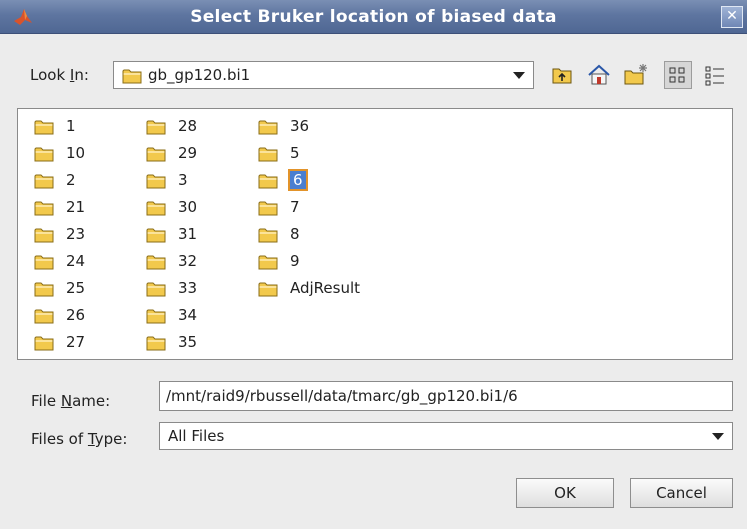 The width and height of the screenshot is (747, 529). I want to click on folder-name: 5, so click(295, 153).